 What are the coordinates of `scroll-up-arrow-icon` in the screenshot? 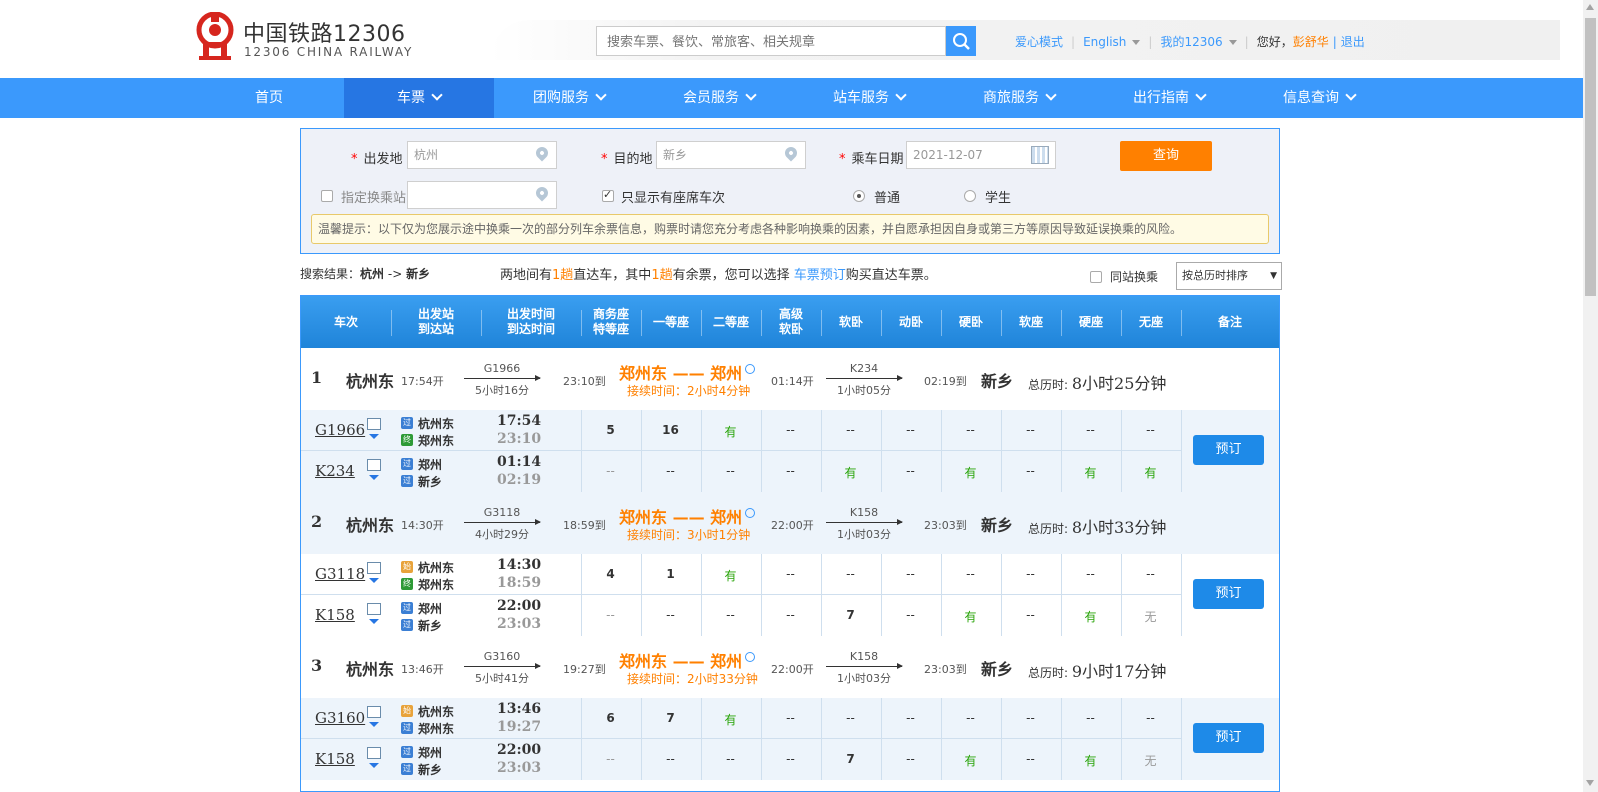 It's located at (1590, 7).